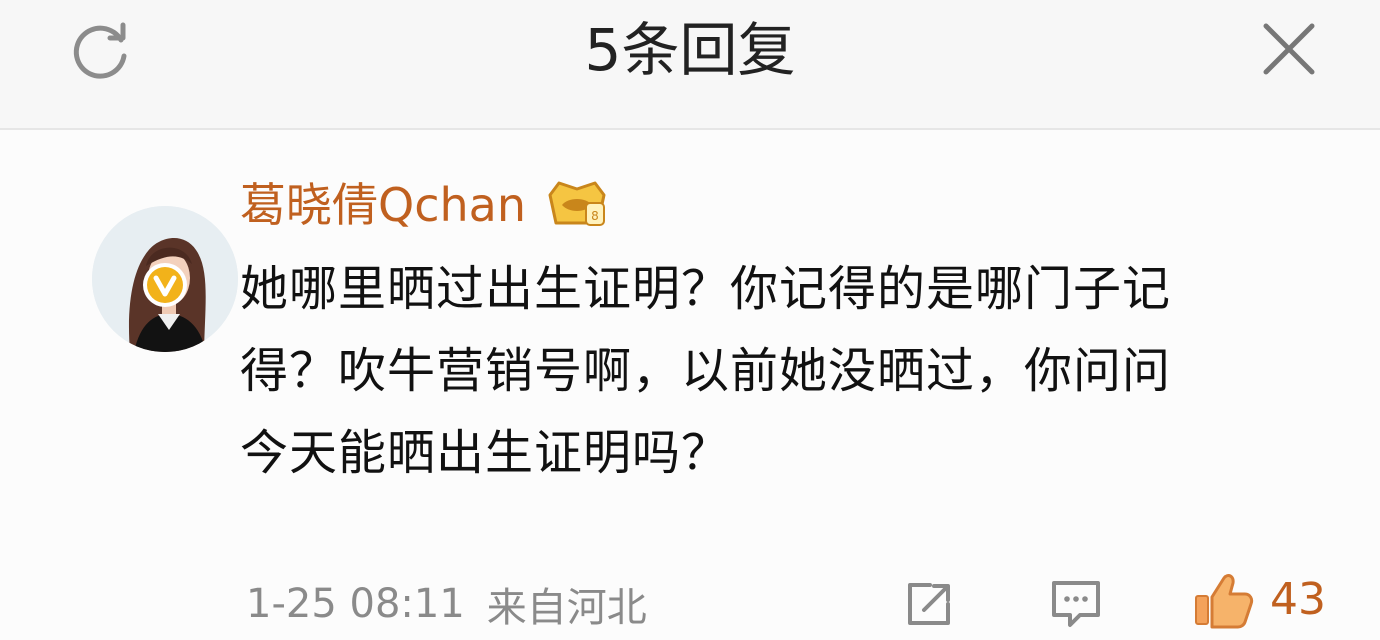 This screenshot has width=1380, height=640. What do you see at coordinates (595, 216) in the screenshot?
I see `svg-text: 8` at bounding box center [595, 216].